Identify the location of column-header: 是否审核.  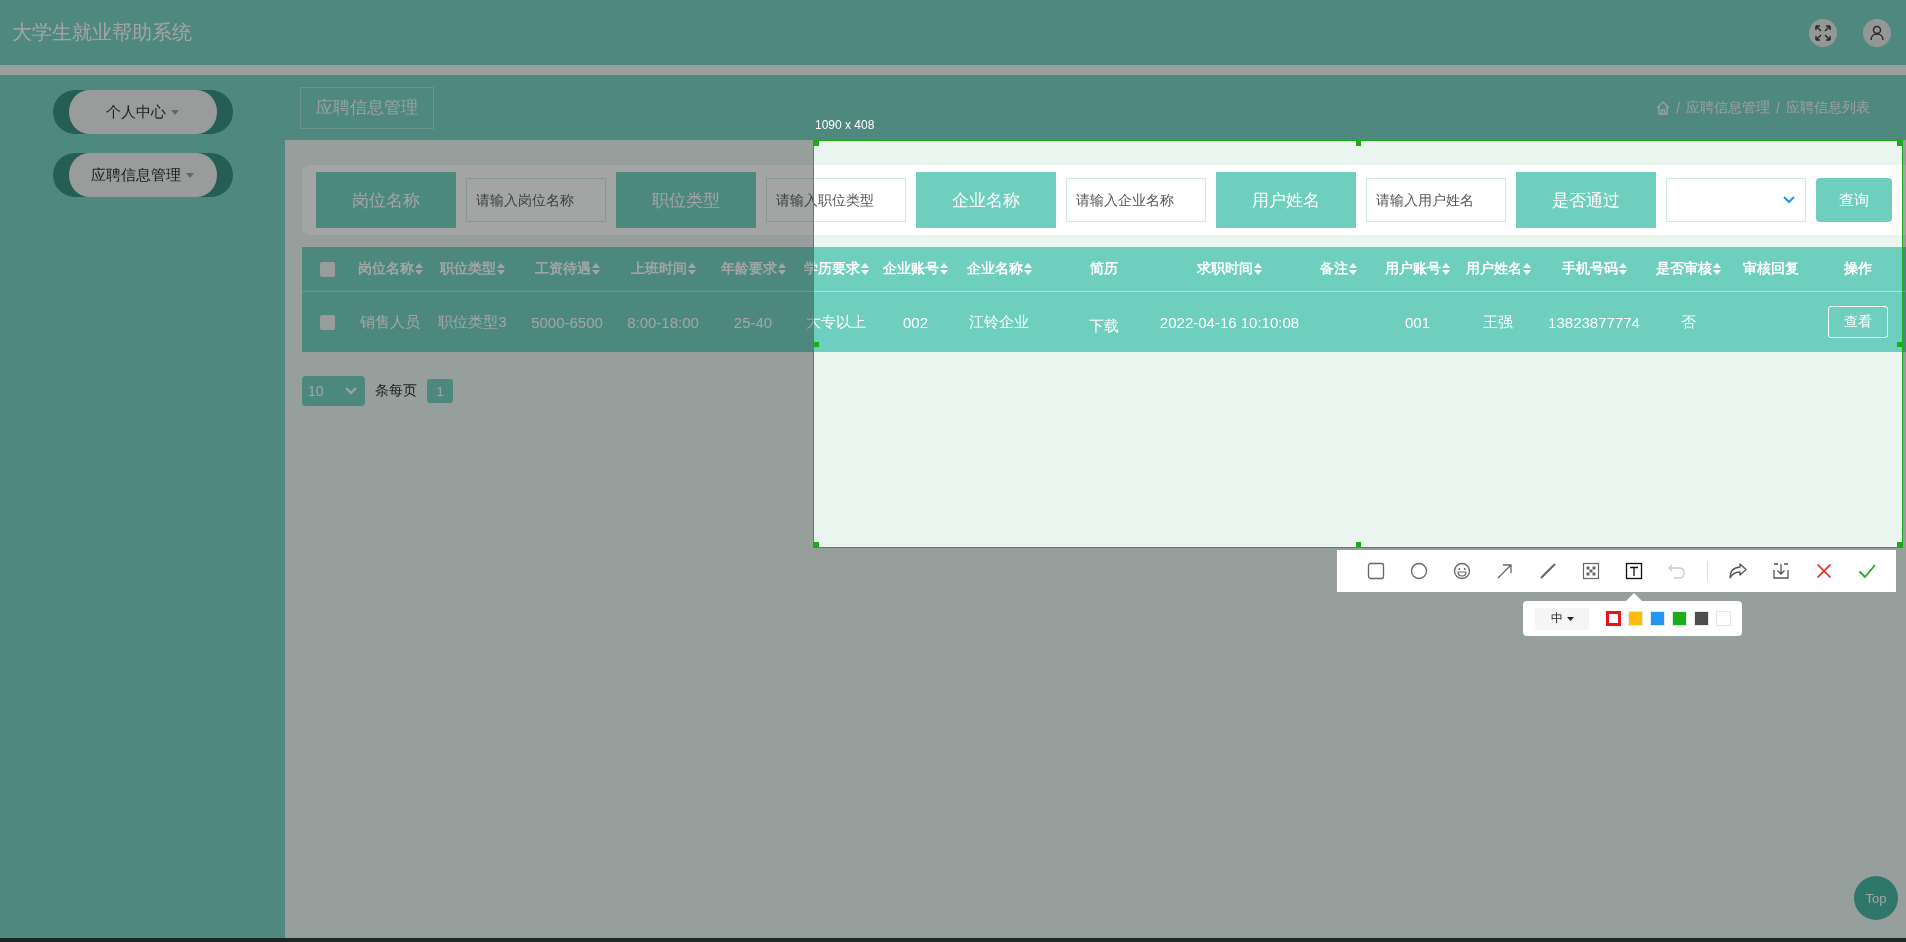
(1684, 269).